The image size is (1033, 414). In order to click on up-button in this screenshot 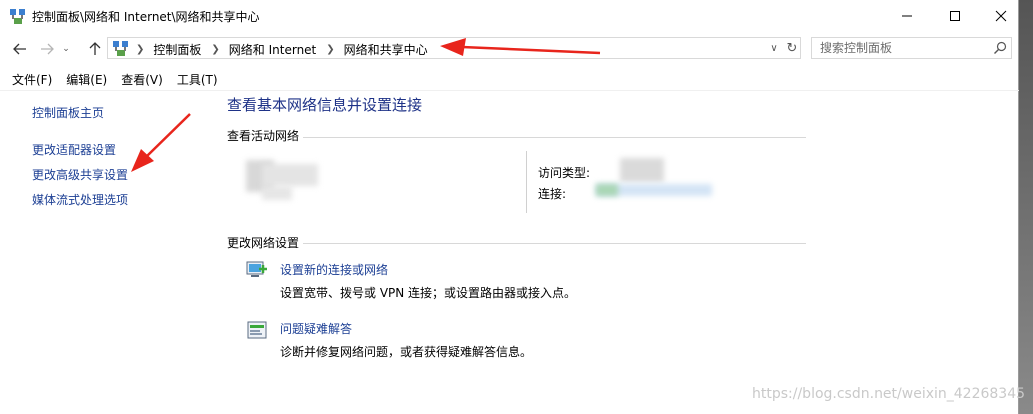, I will do `click(95, 49)`.